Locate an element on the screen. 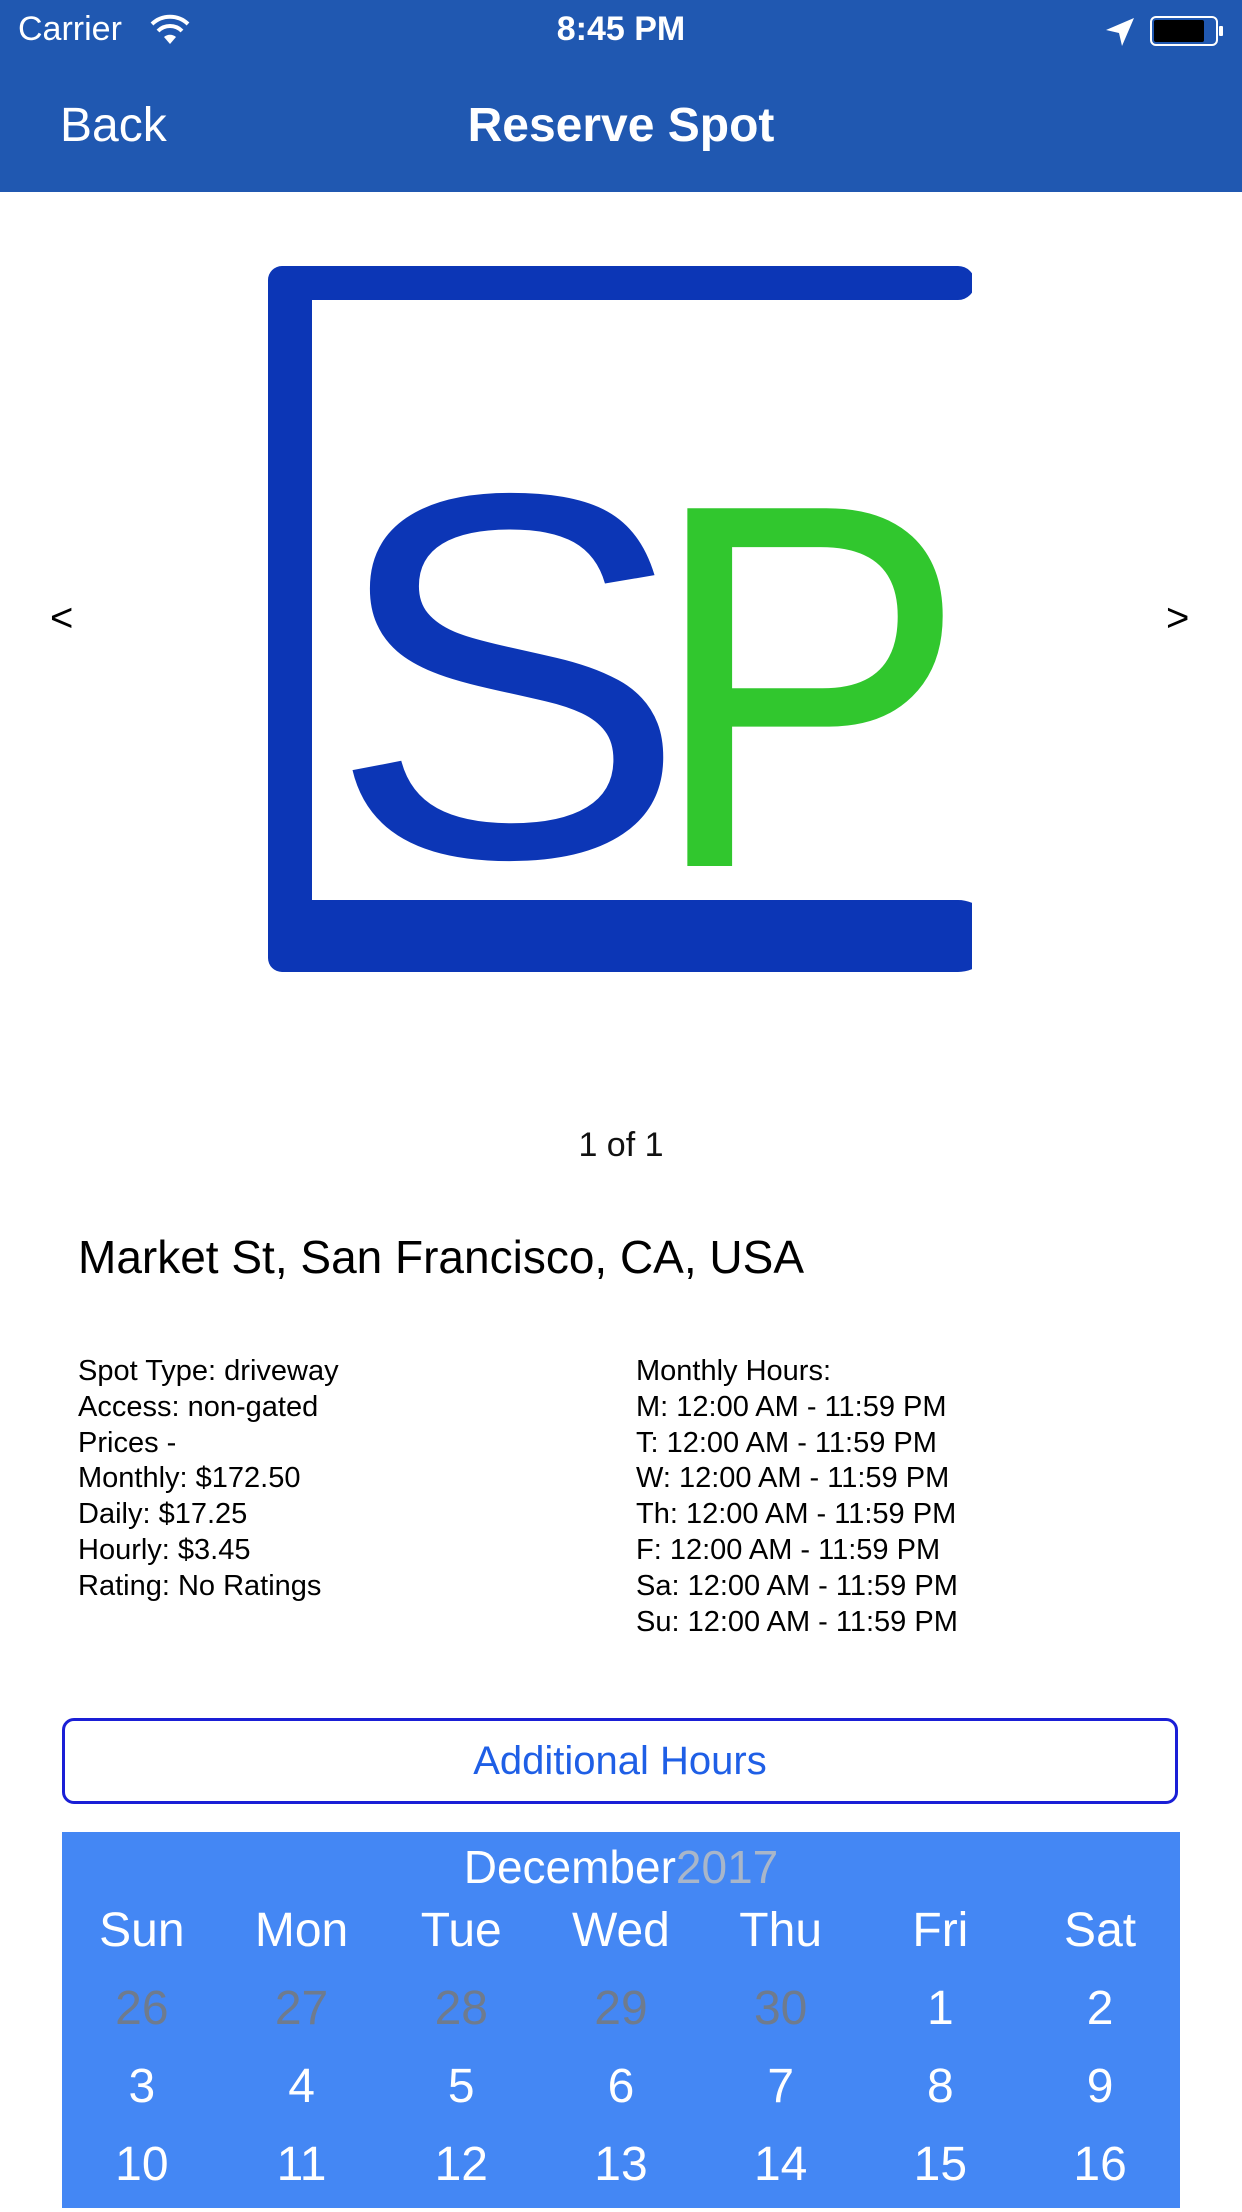 This screenshot has width=1242, height=2212. calendar-week-row: 3456789 is located at coordinates (621, 2095).